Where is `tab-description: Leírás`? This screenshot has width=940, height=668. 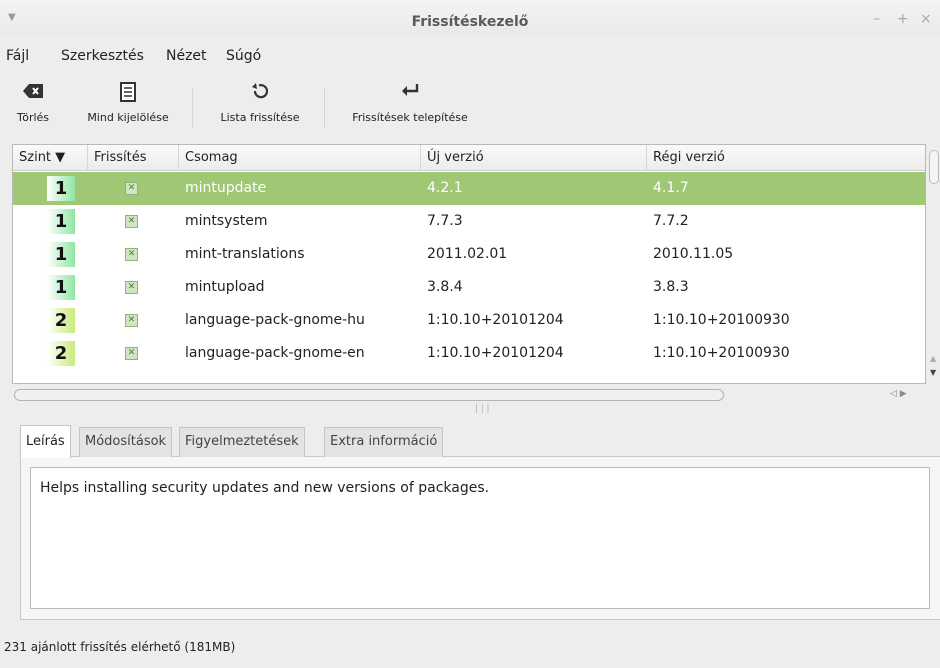
tab-description: Leírás is located at coordinates (45, 441).